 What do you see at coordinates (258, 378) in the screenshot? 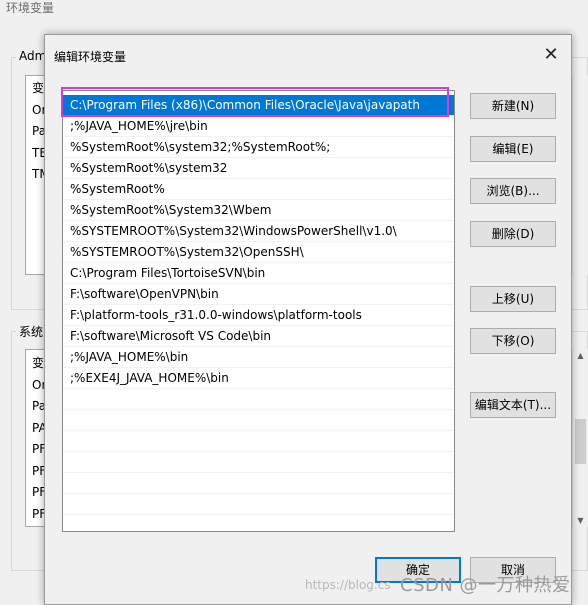
I see `path-row: ;%EXE4J_JAVA_HOME%\bin` at bounding box center [258, 378].